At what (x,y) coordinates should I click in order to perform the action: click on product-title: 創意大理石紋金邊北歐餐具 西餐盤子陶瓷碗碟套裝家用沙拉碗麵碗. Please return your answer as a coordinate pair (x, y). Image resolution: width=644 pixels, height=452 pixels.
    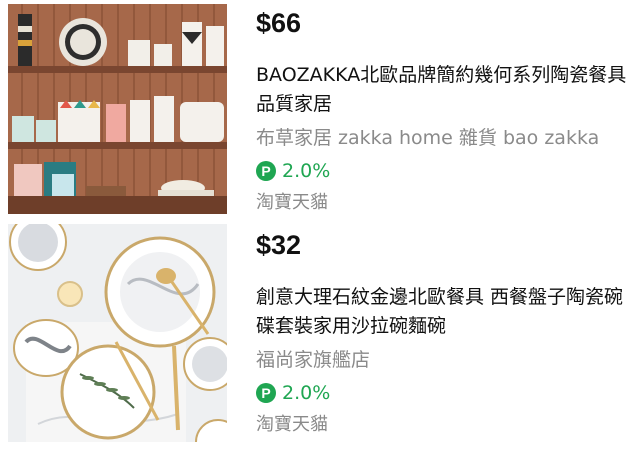
    Looking at the image, I should click on (445, 312).